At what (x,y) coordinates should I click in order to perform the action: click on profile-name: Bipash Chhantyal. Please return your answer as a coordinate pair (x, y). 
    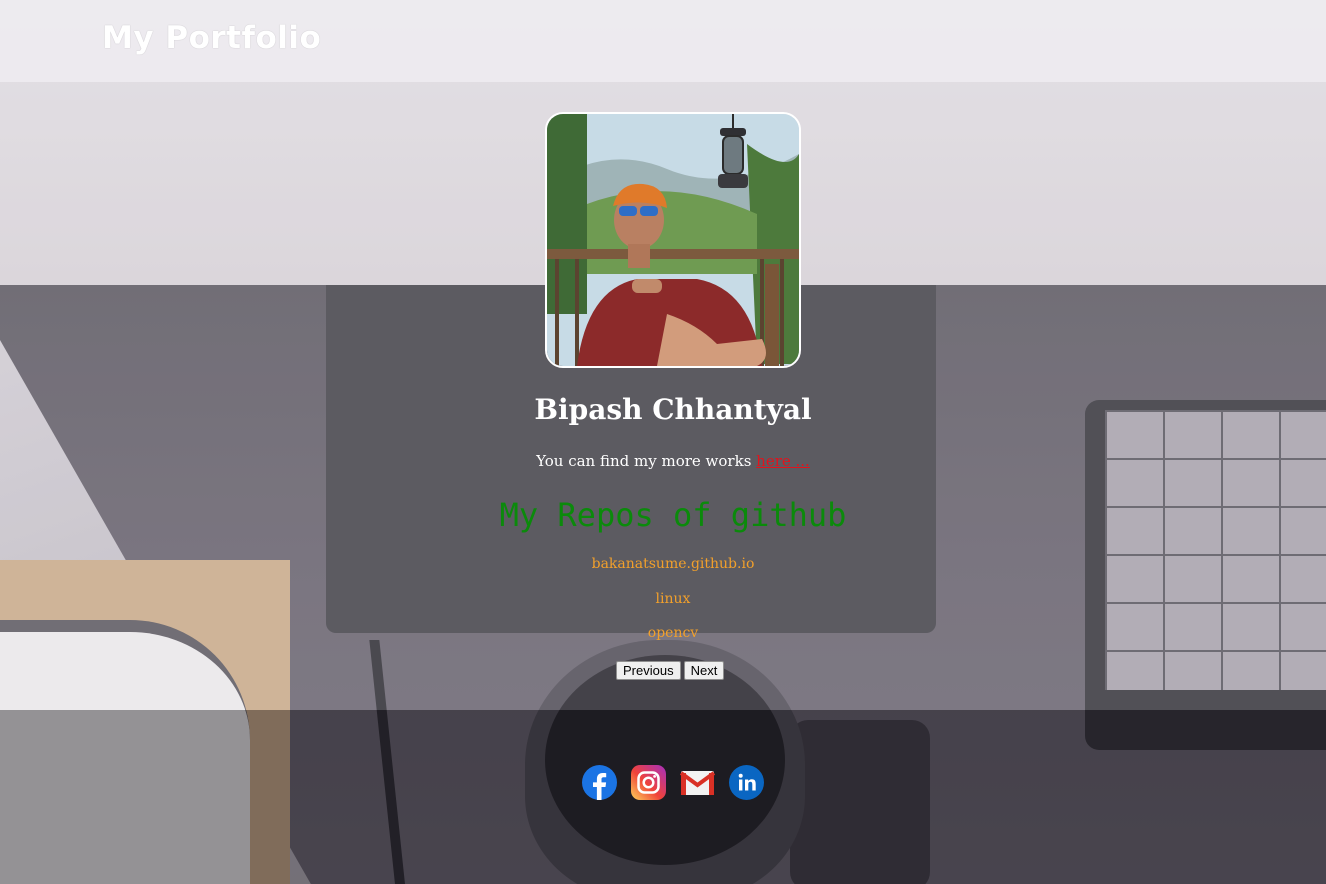
    Looking at the image, I should click on (673, 409).